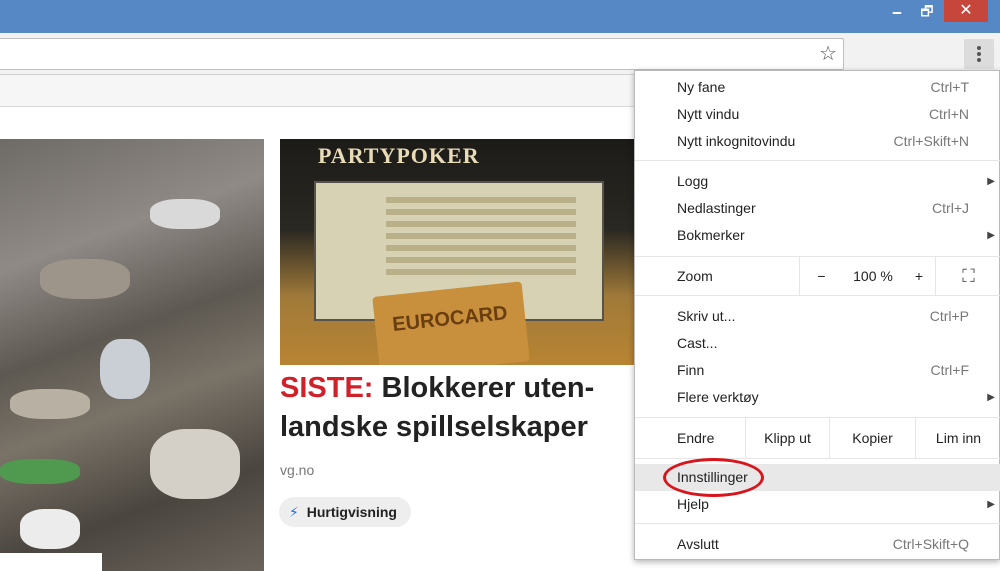 This screenshot has width=1000, height=571. Describe the element at coordinates (967, 276) in the screenshot. I see `fullscreen-icon: ⛶` at that location.